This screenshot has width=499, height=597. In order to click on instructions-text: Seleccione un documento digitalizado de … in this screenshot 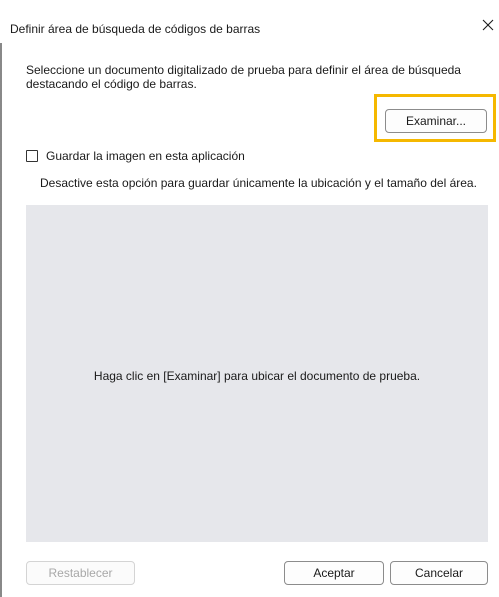, I will do `click(243, 77)`.